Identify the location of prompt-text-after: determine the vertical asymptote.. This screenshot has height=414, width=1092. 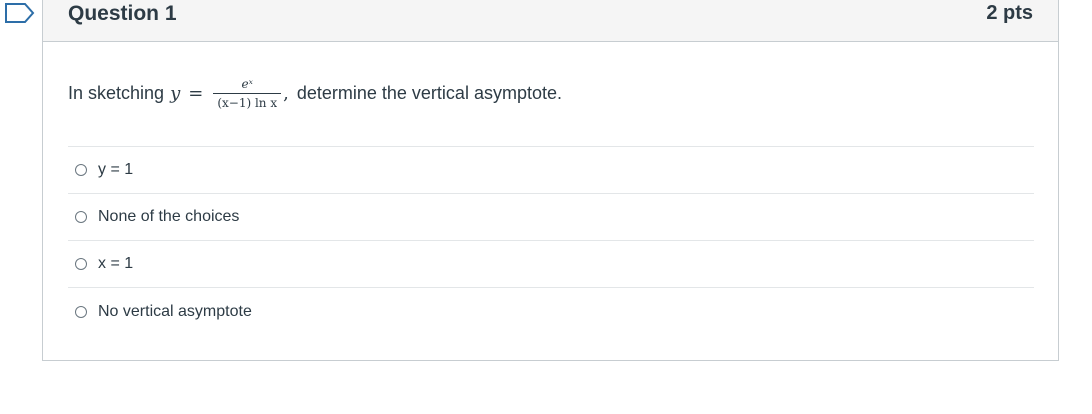
(429, 92).